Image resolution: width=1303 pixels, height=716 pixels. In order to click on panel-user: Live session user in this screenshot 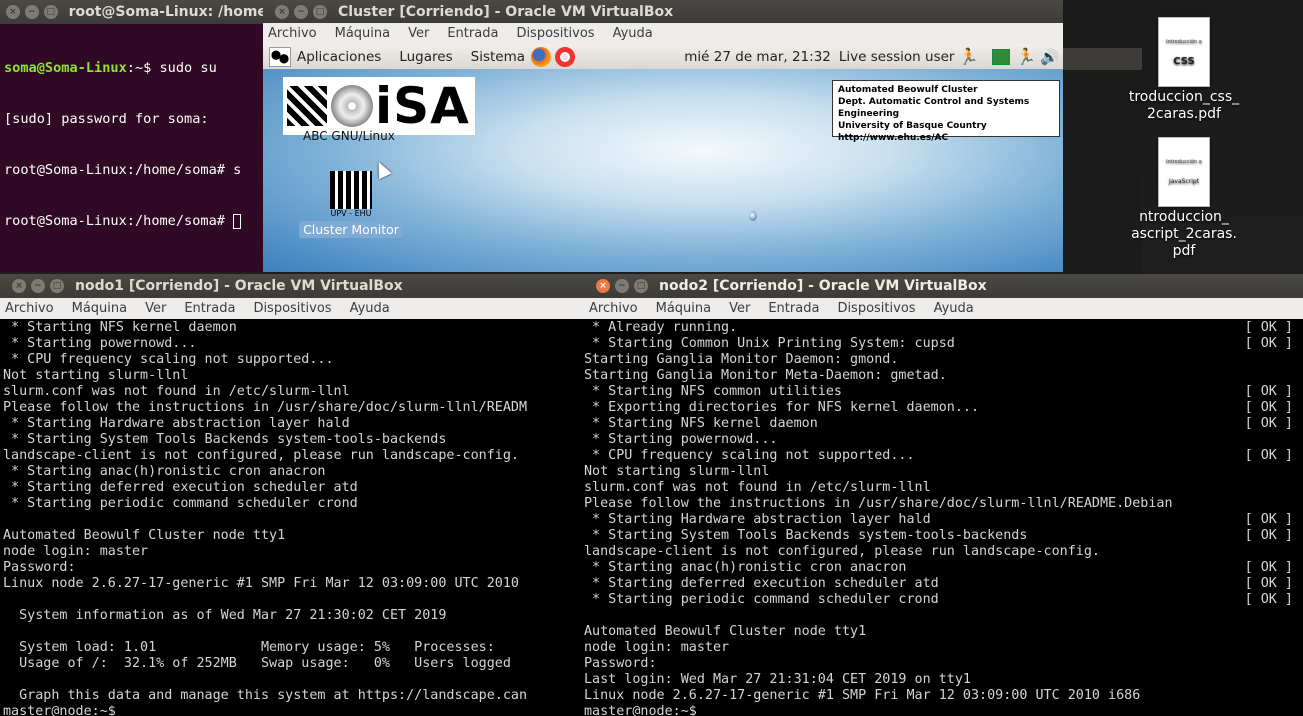, I will do `click(897, 57)`.